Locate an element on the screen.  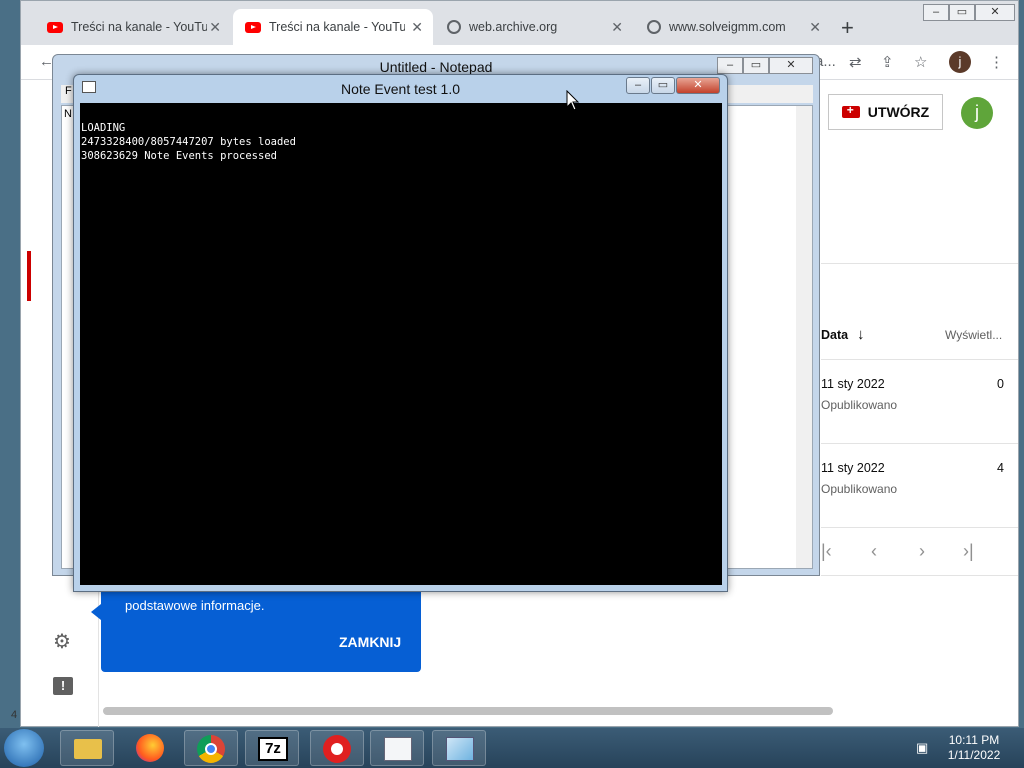
clock-time: 10:11 PM is located at coordinates (974, 740).